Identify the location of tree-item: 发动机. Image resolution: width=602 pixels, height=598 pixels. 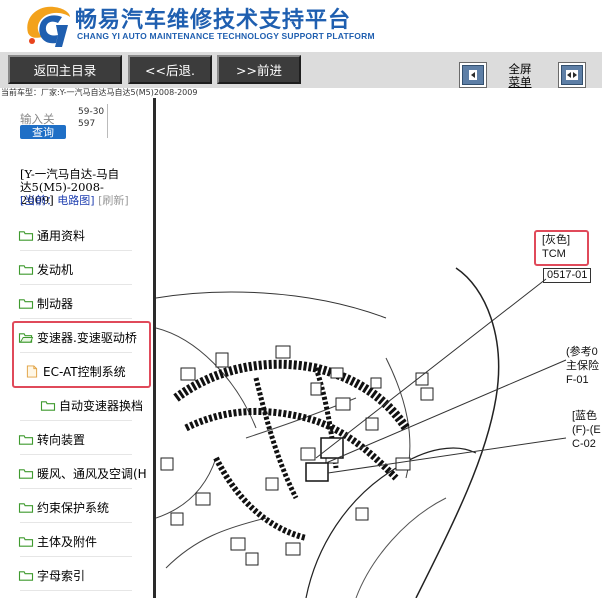
(76, 269).